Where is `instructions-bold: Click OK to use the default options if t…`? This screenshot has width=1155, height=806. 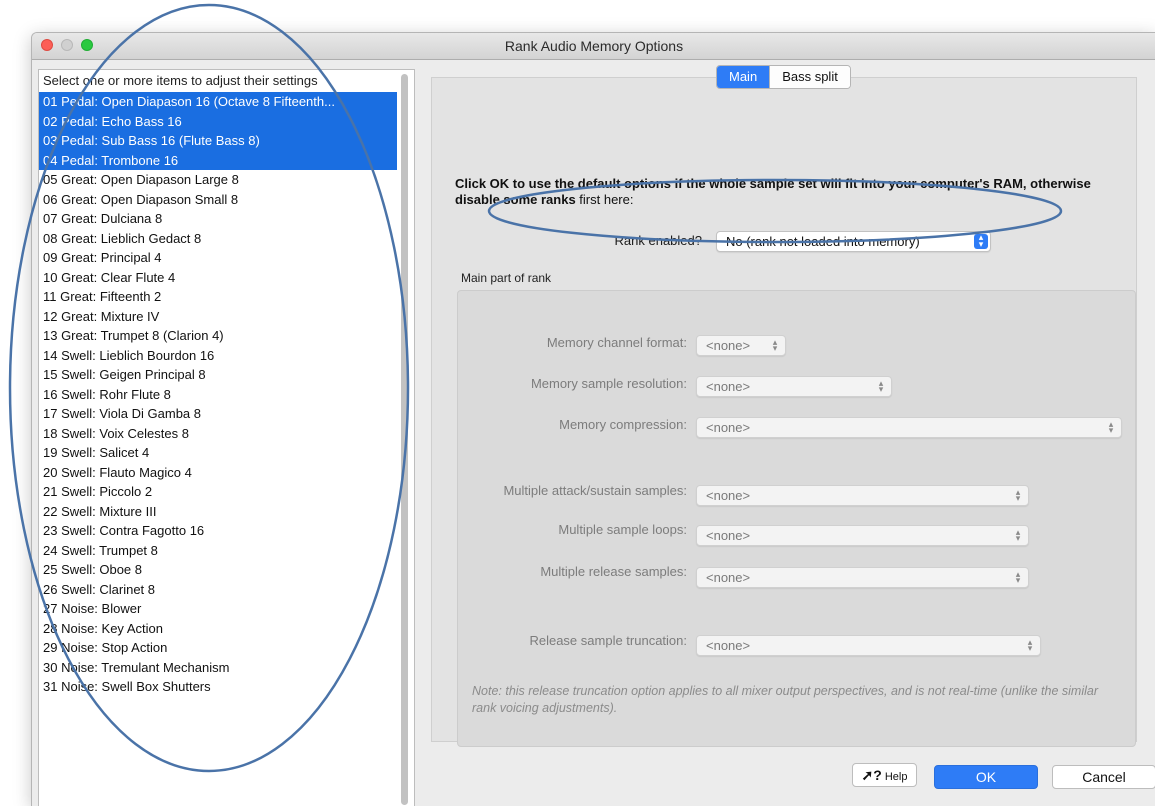
instructions-bold: Click OK to use the default options if t… is located at coordinates (773, 191).